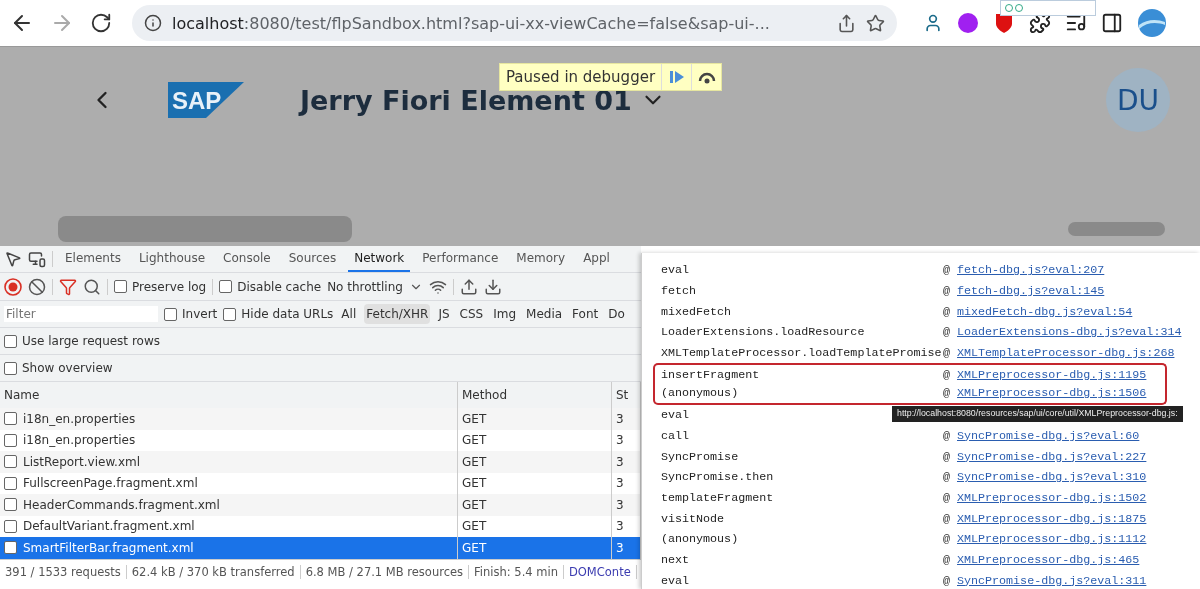  Describe the element at coordinates (349, 314) in the screenshot. I see `type-filter: All` at that location.